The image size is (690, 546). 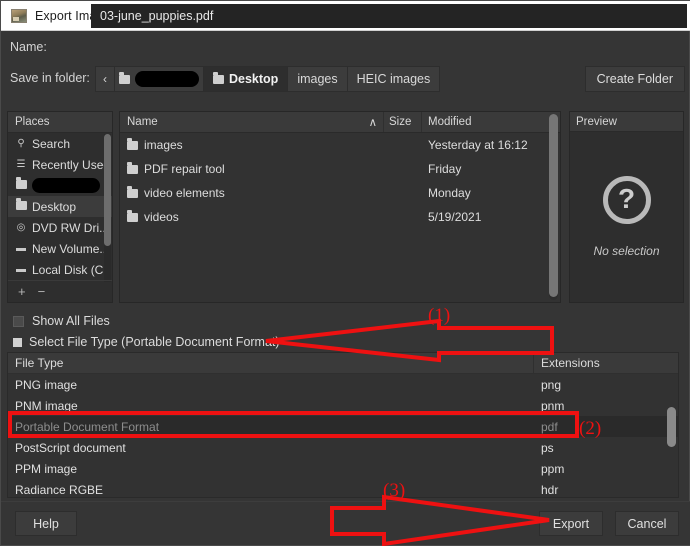 What do you see at coordinates (345, 46) in the screenshot?
I see `name-row: Name:` at bounding box center [345, 46].